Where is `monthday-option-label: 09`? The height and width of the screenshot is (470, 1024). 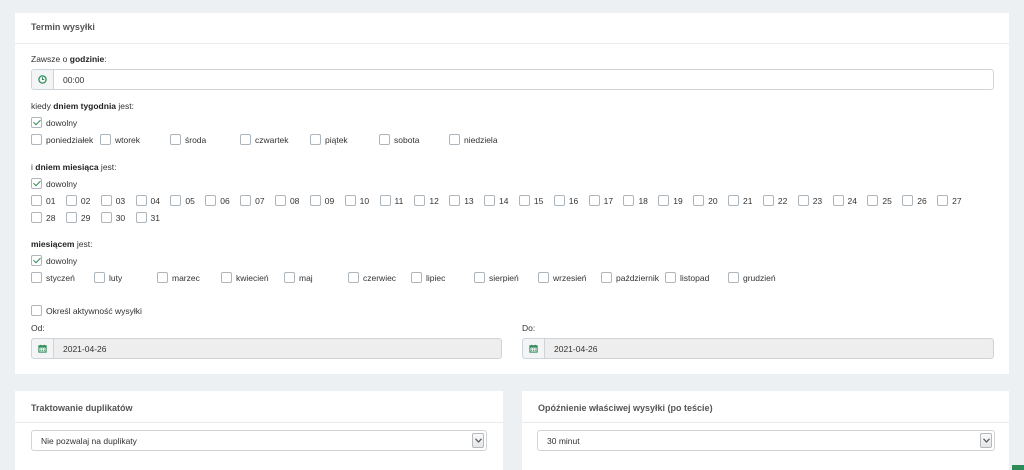
monthday-option-label: 09 is located at coordinates (329, 201).